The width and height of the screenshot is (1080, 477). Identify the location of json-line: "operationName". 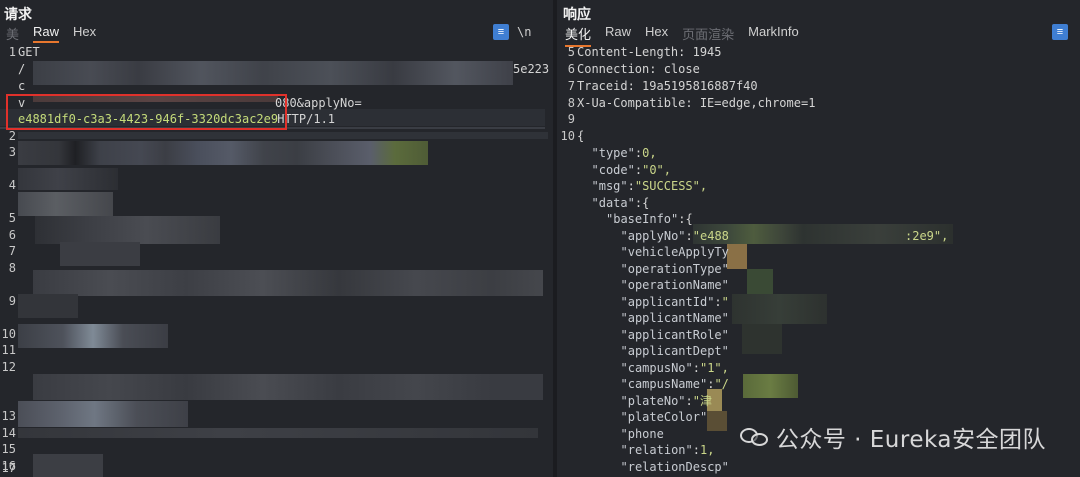
(818, 285).